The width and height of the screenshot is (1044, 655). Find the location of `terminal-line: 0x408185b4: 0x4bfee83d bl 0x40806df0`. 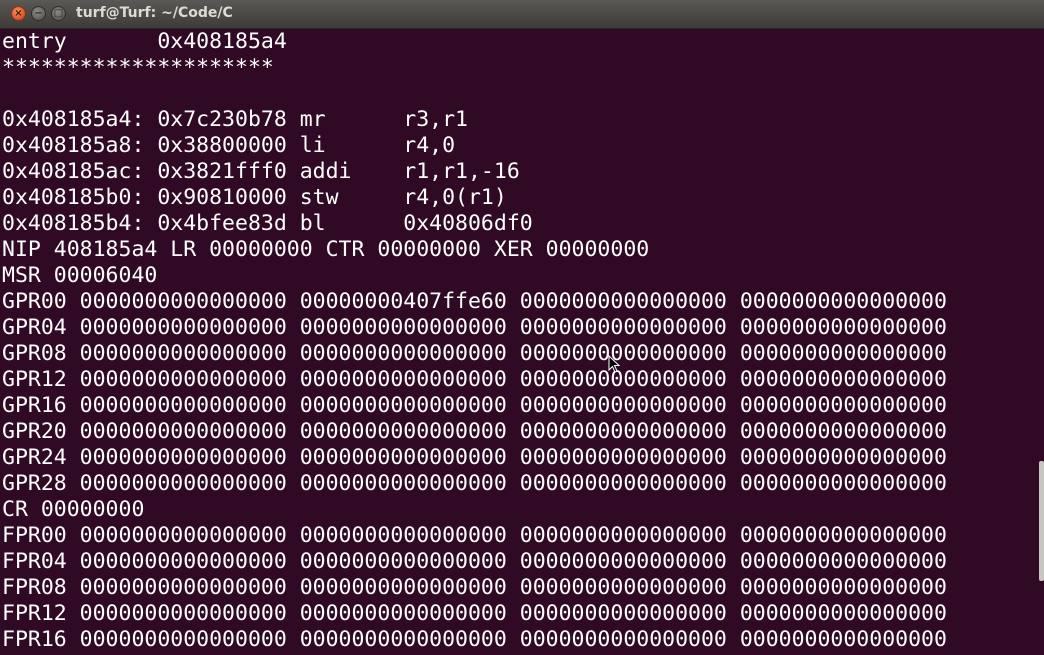

terminal-line: 0x408185b4: 0x4bfee83d bl 0x40806df0 is located at coordinates (267, 223).